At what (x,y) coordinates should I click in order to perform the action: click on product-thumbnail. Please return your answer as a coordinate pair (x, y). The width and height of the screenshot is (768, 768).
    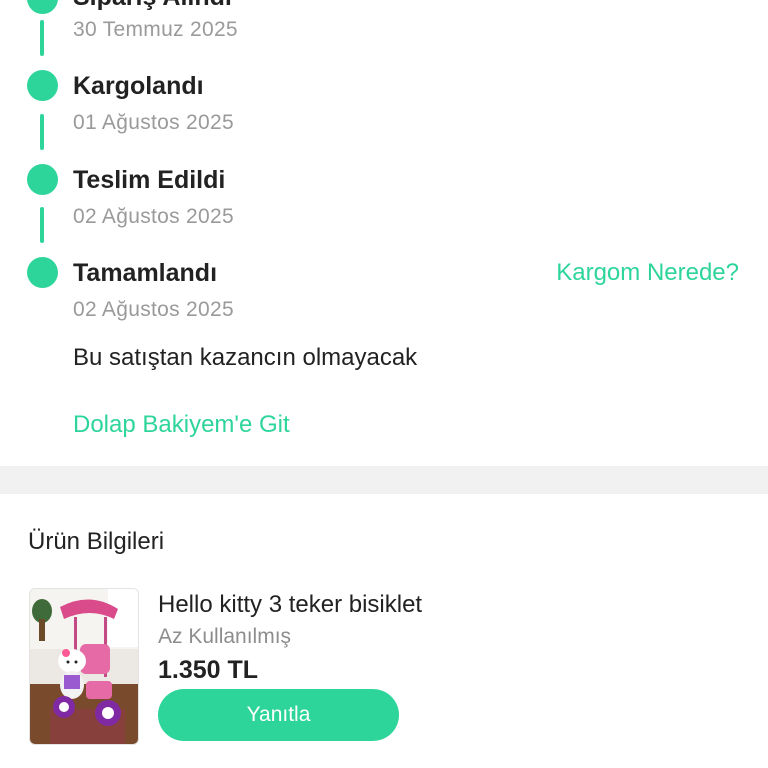
    Looking at the image, I should click on (84, 666).